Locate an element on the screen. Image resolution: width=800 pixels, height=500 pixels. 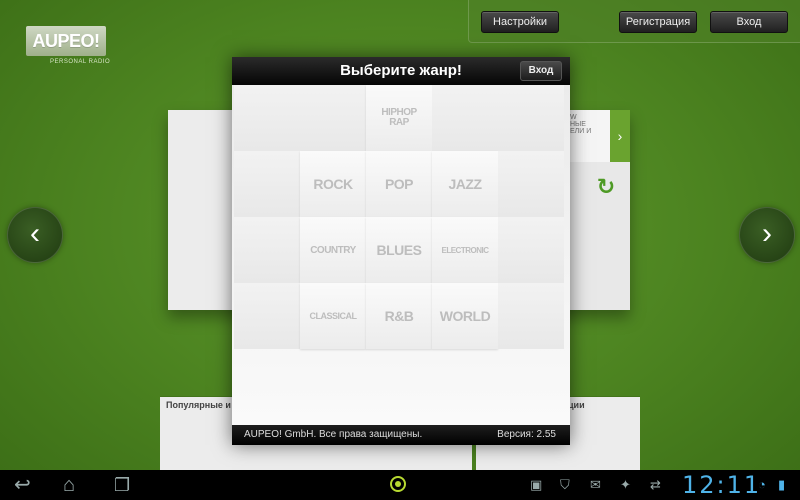
previous-button: ‹ is located at coordinates (35, 235).